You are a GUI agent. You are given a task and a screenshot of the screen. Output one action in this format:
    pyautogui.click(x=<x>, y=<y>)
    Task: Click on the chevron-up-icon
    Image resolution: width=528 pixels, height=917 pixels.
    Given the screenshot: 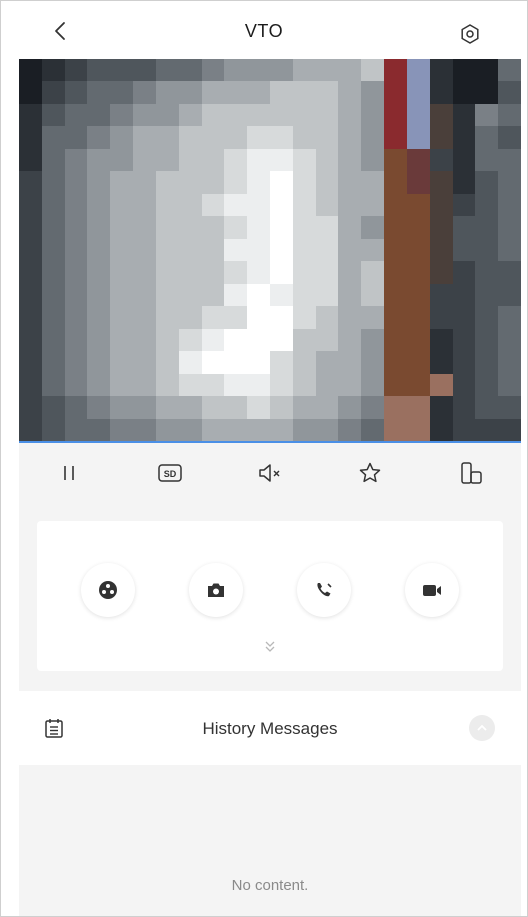 What is the action you would take?
    pyautogui.click(x=482, y=728)
    